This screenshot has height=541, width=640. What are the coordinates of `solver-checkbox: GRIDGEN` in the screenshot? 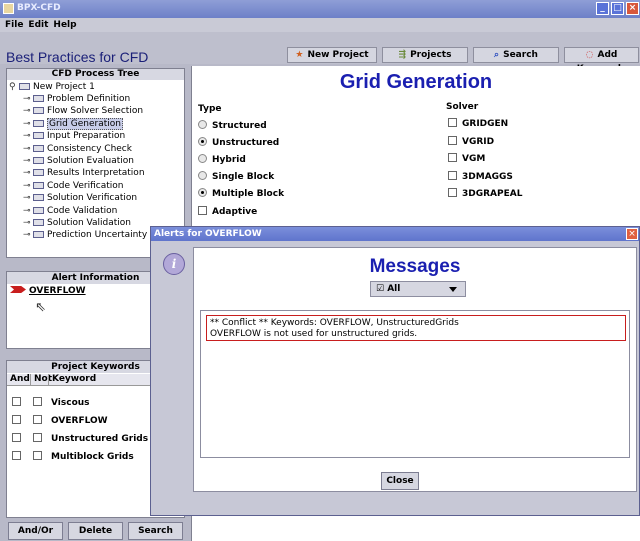 It's located at (478, 123).